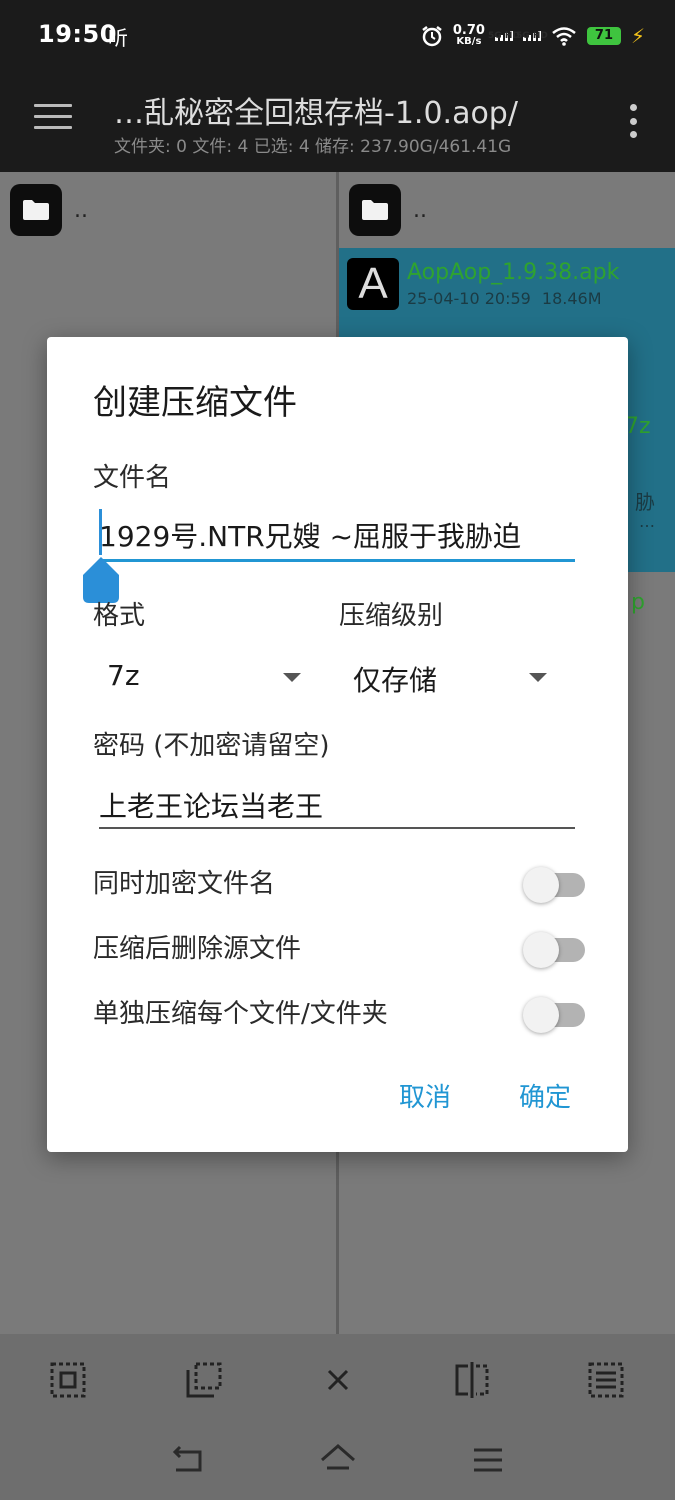  Describe the element at coordinates (504, 36) in the screenshot. I see `sim1-signal-icon: 5G HD` at that location.